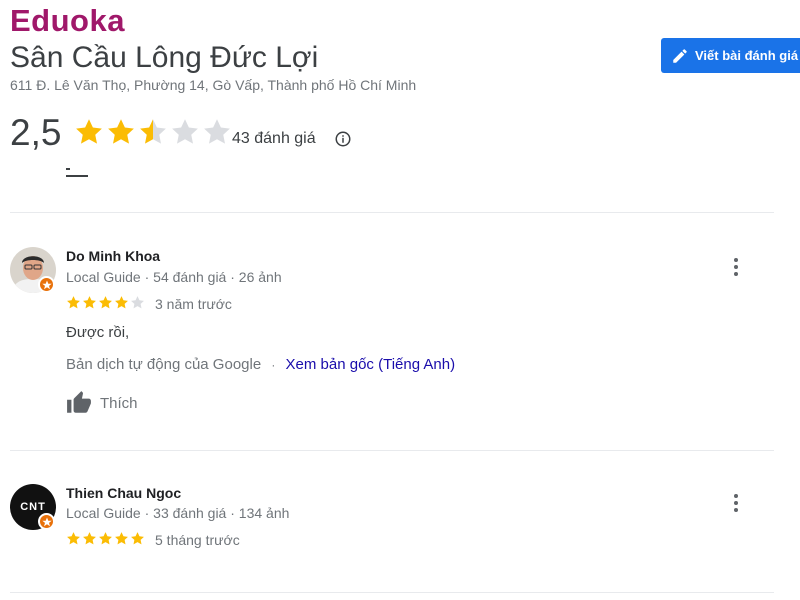  I want to click on review-count: 43 đánh giá, so click(274, 139).